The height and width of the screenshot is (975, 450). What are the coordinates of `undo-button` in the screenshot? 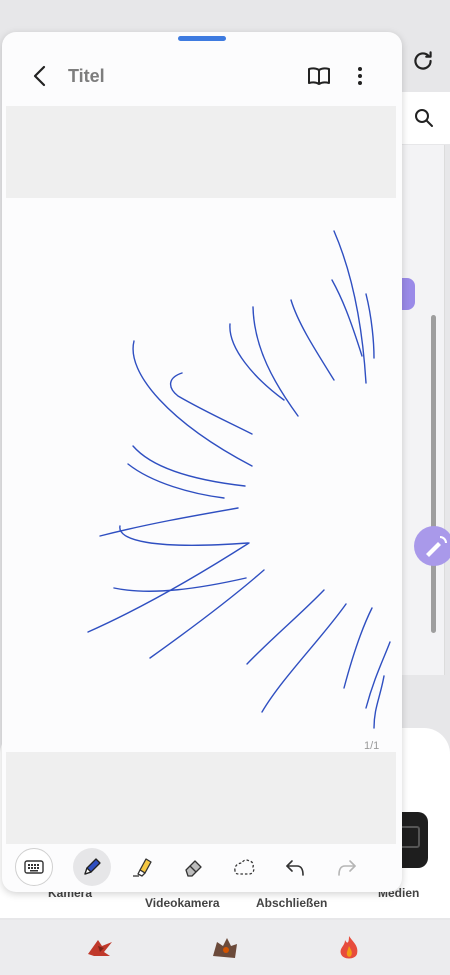 It's located at (295, 867).